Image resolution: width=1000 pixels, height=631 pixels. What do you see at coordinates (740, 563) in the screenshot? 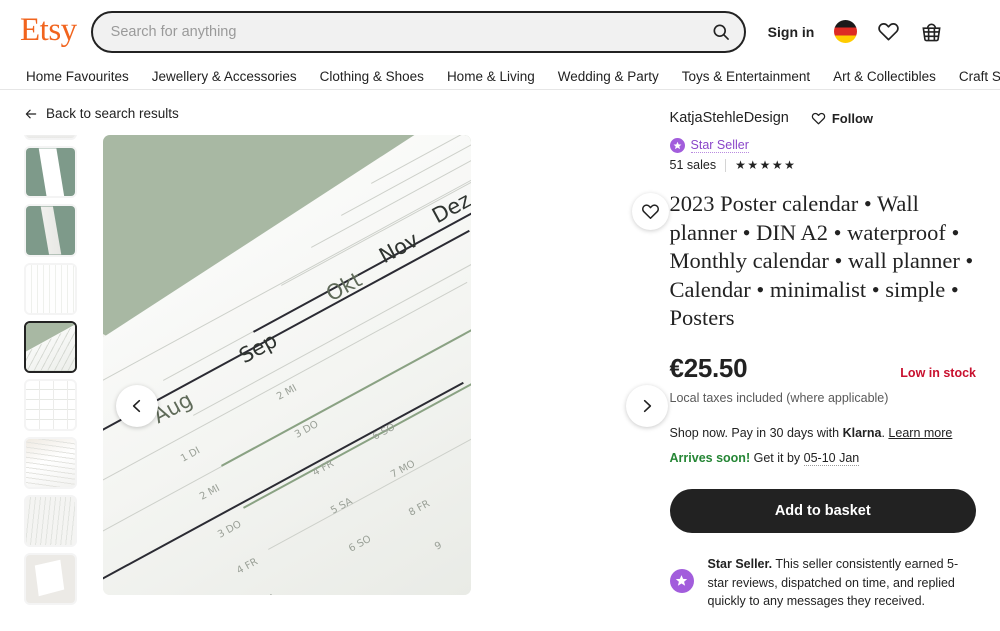
I see `star-seller-note-title: Star Seller.` at bounding box center [740, 563].